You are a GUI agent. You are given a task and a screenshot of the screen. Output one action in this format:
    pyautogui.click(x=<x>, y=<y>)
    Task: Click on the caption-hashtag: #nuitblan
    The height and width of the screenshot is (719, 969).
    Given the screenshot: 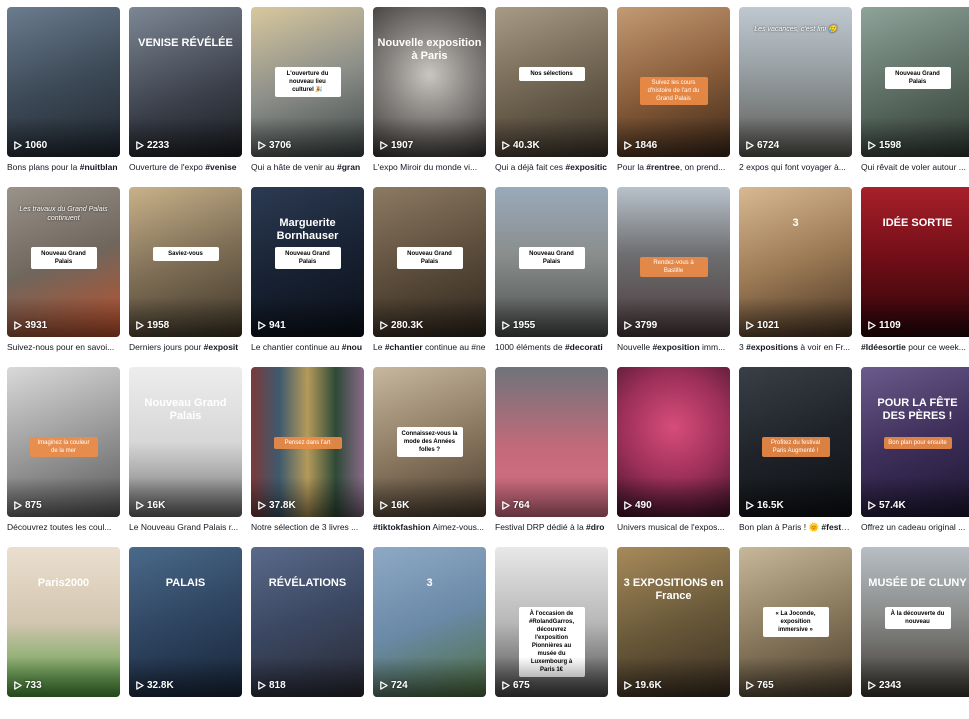 What is the action you would take?
    pyautogui.click(x=99, y=167)
    